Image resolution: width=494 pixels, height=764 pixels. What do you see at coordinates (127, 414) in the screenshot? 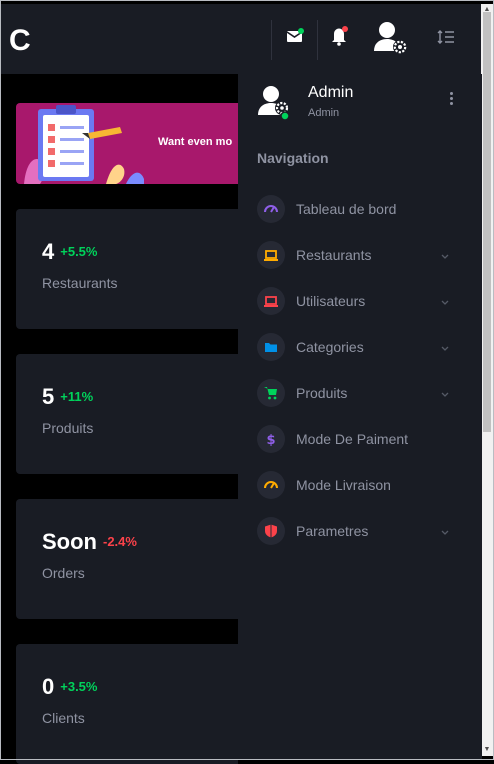
I see `stat-card-produits: 5 +11% Produits` at bounding box center [127, 414].